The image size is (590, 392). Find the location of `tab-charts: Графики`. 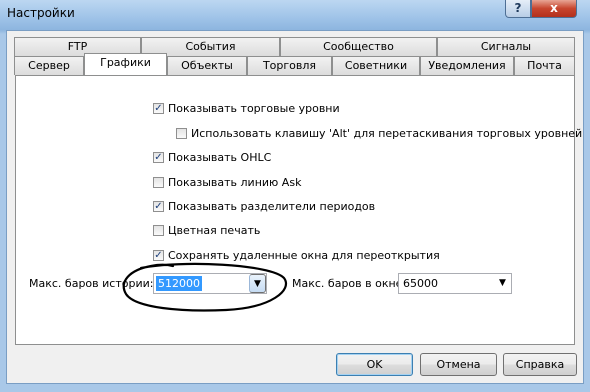

tab-charts: Графики is located at coordinates (125, 64).